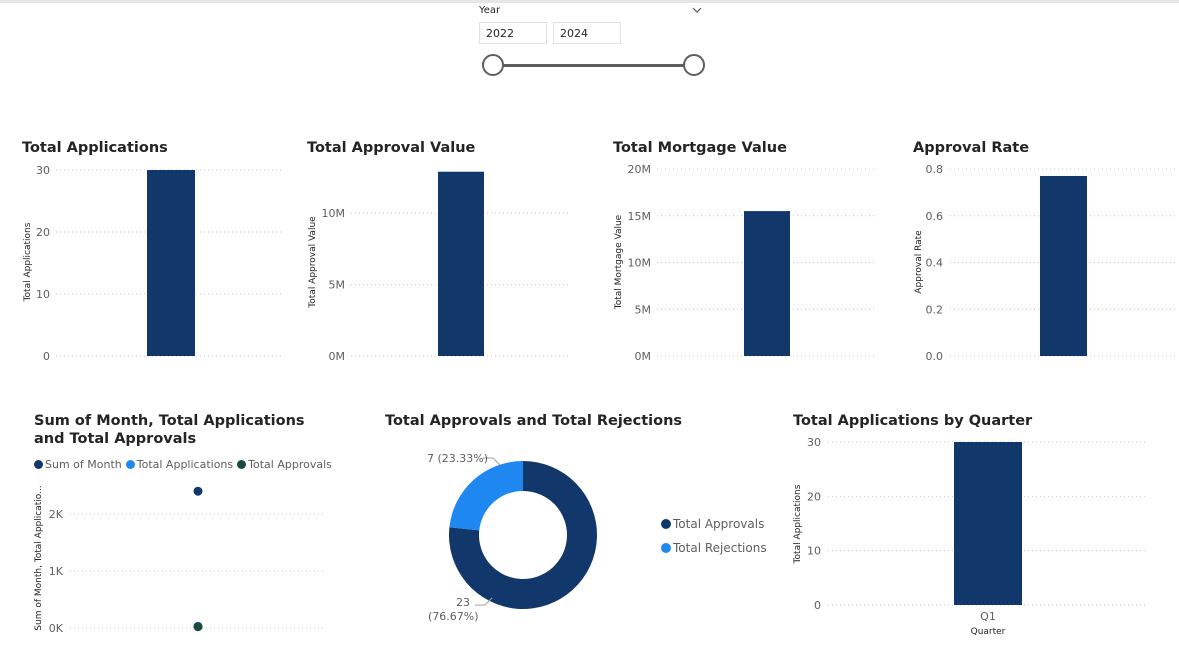  Describe the element at coordinates (486, 496) in the screenshot. I see `donut-slice` at that location.